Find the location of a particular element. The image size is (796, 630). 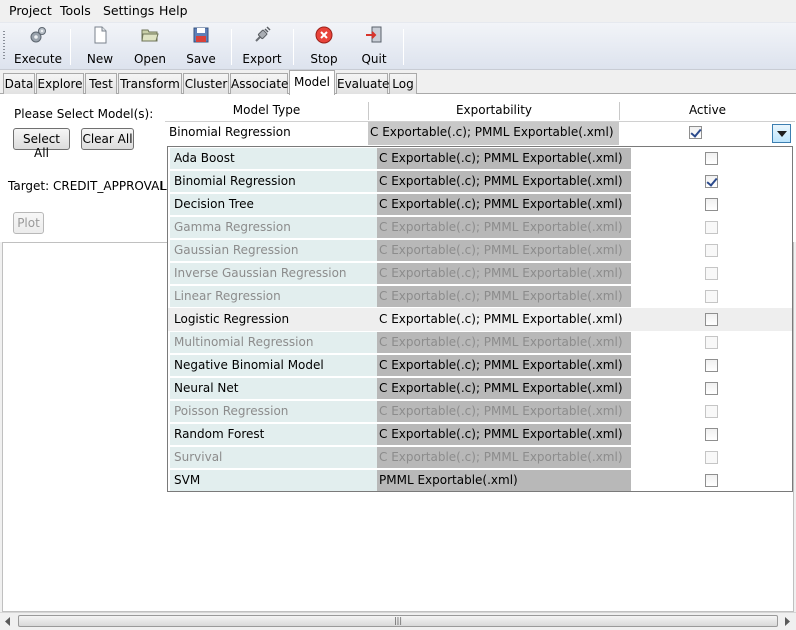

model-name: Gamma Regression is located at coordinates (273, 227).